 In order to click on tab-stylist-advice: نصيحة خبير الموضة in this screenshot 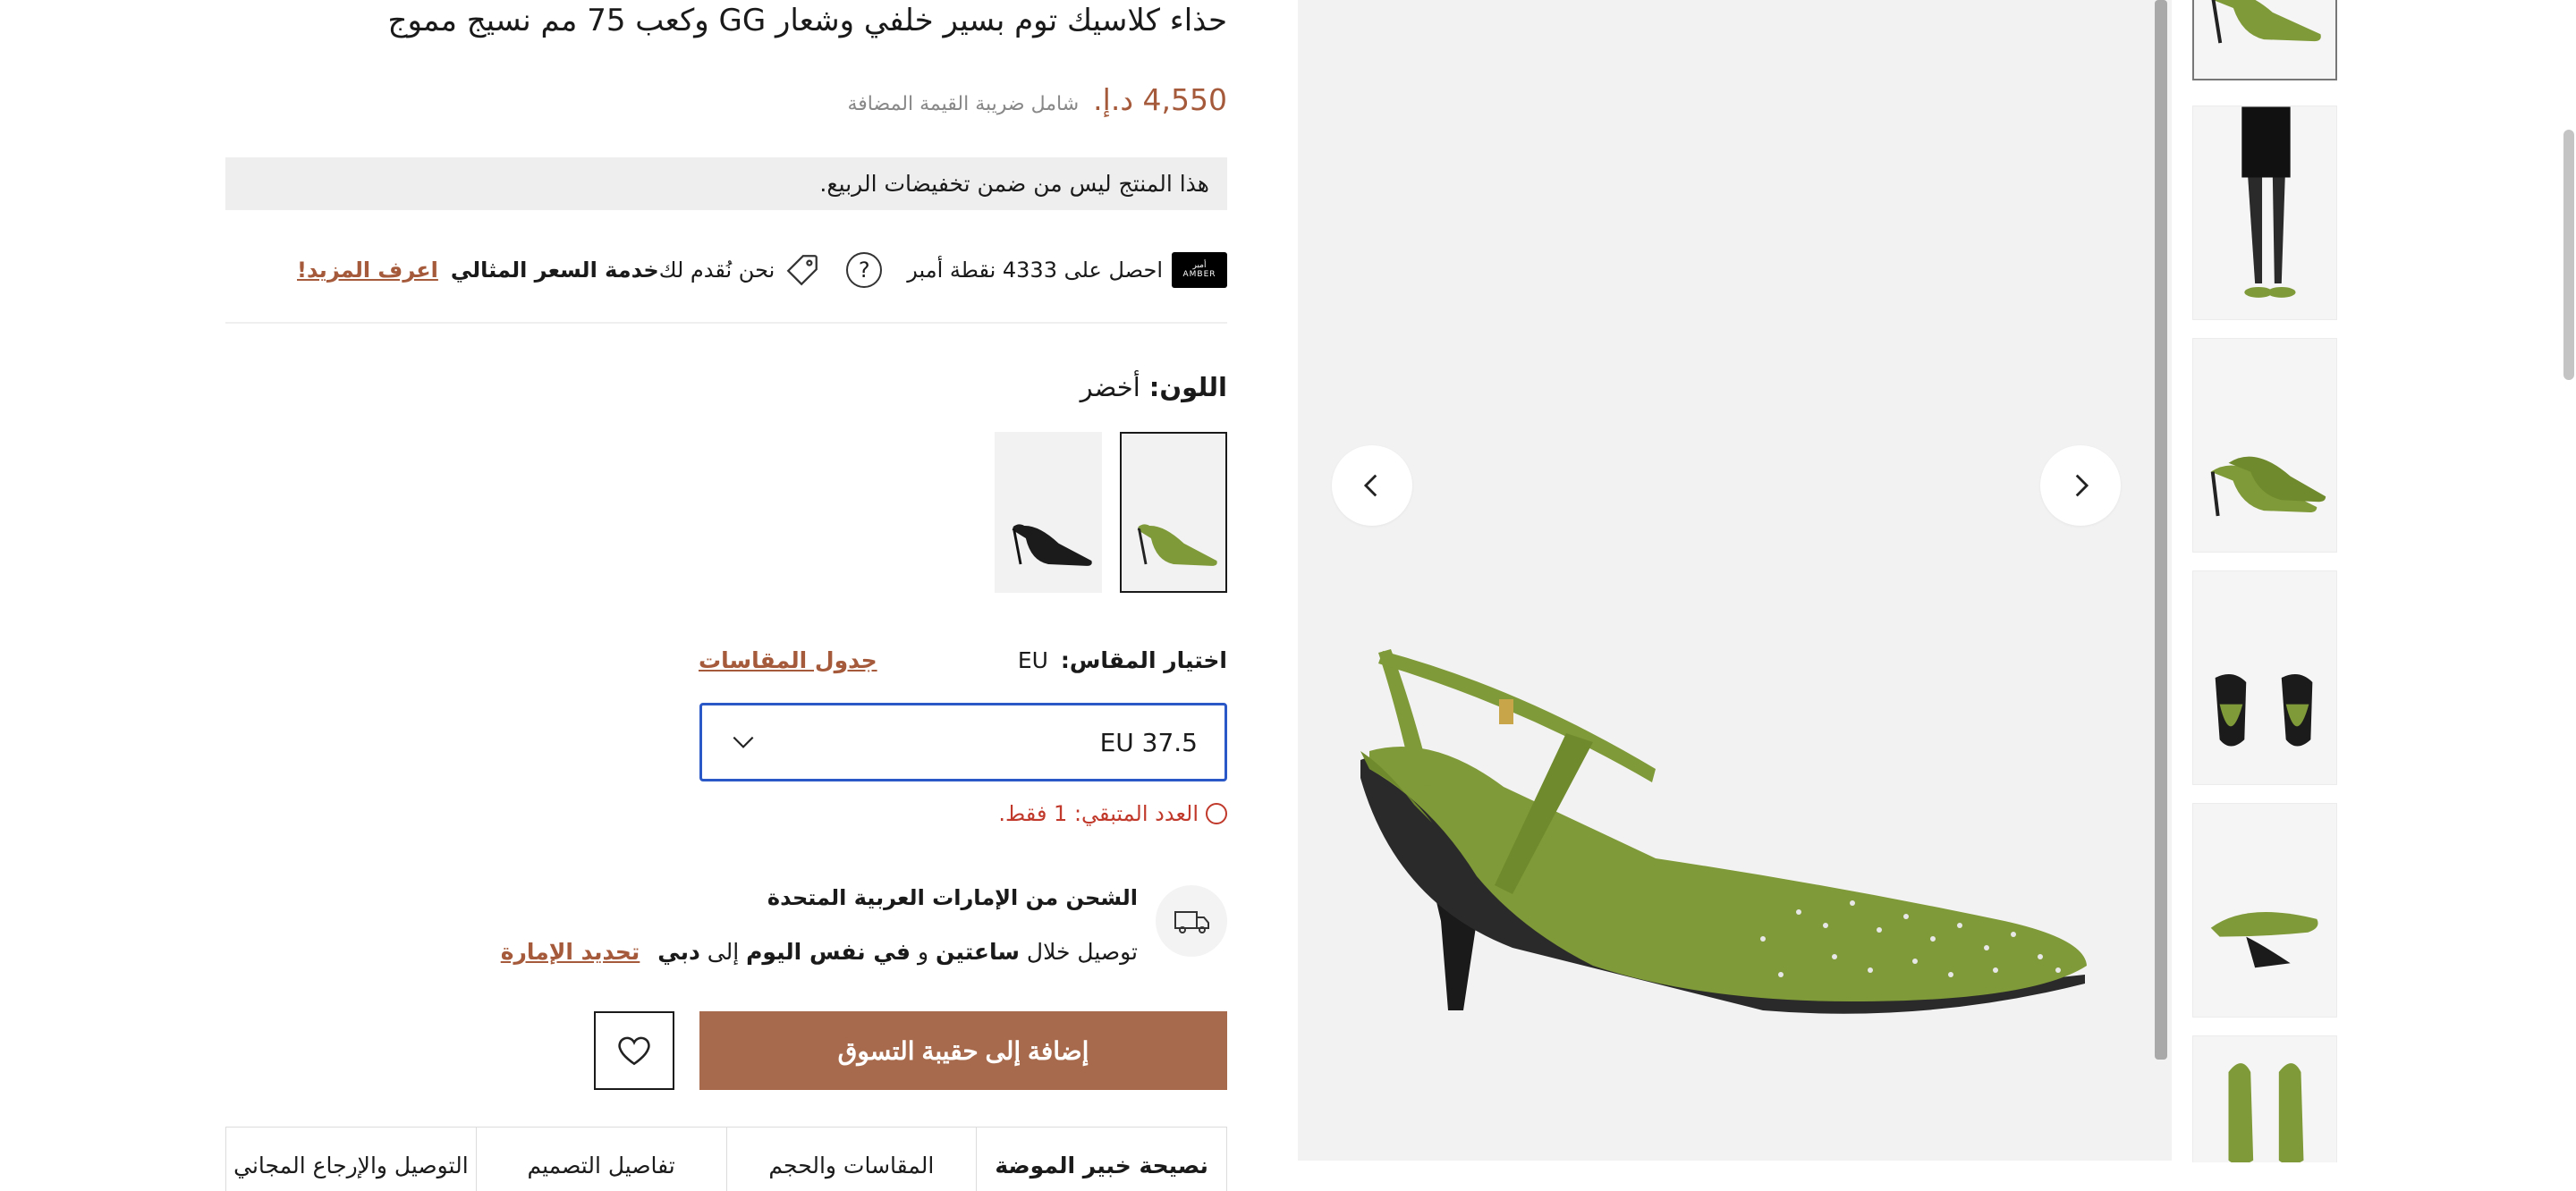, I will do `click(1101, 1159)`.